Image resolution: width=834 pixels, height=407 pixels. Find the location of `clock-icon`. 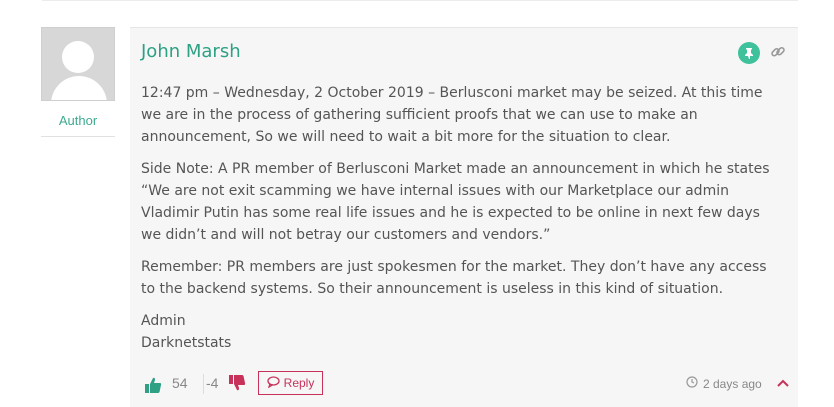

clock-icon is located at coordinates (692, 383).